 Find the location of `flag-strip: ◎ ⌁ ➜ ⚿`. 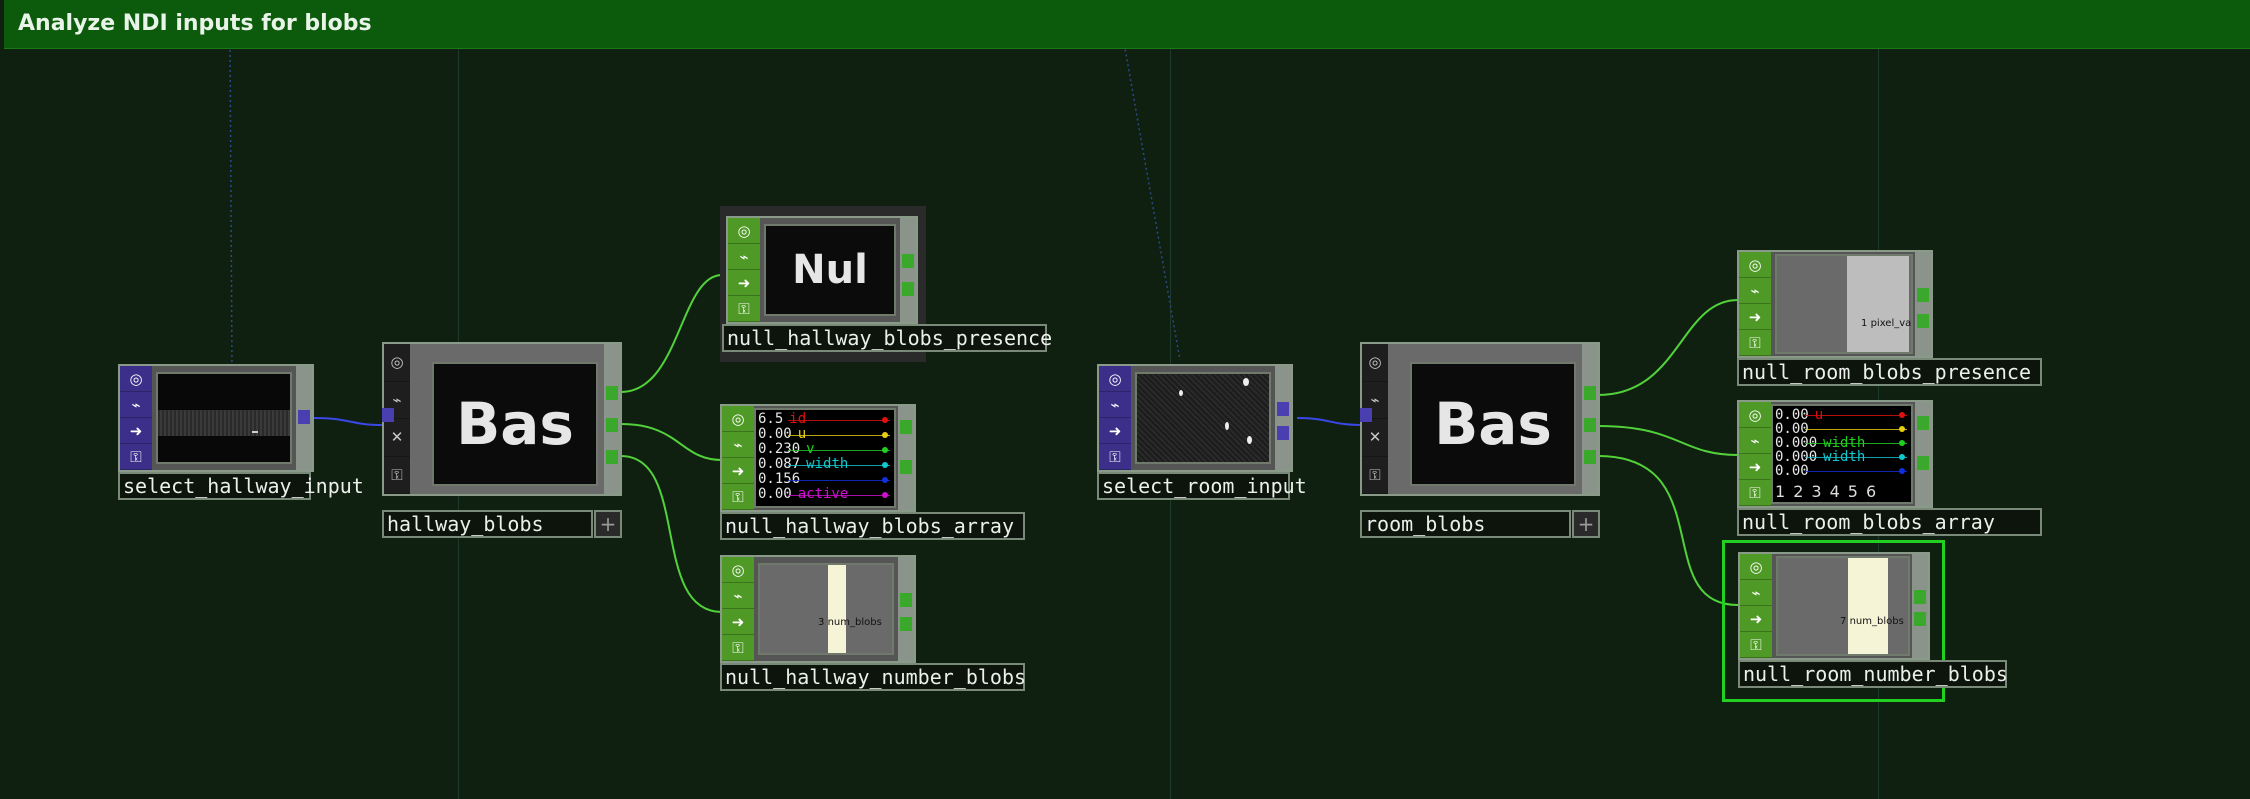

flag-strip: ◎ ⌁ ➜ ⚿ is located at coordinates (738, 609).